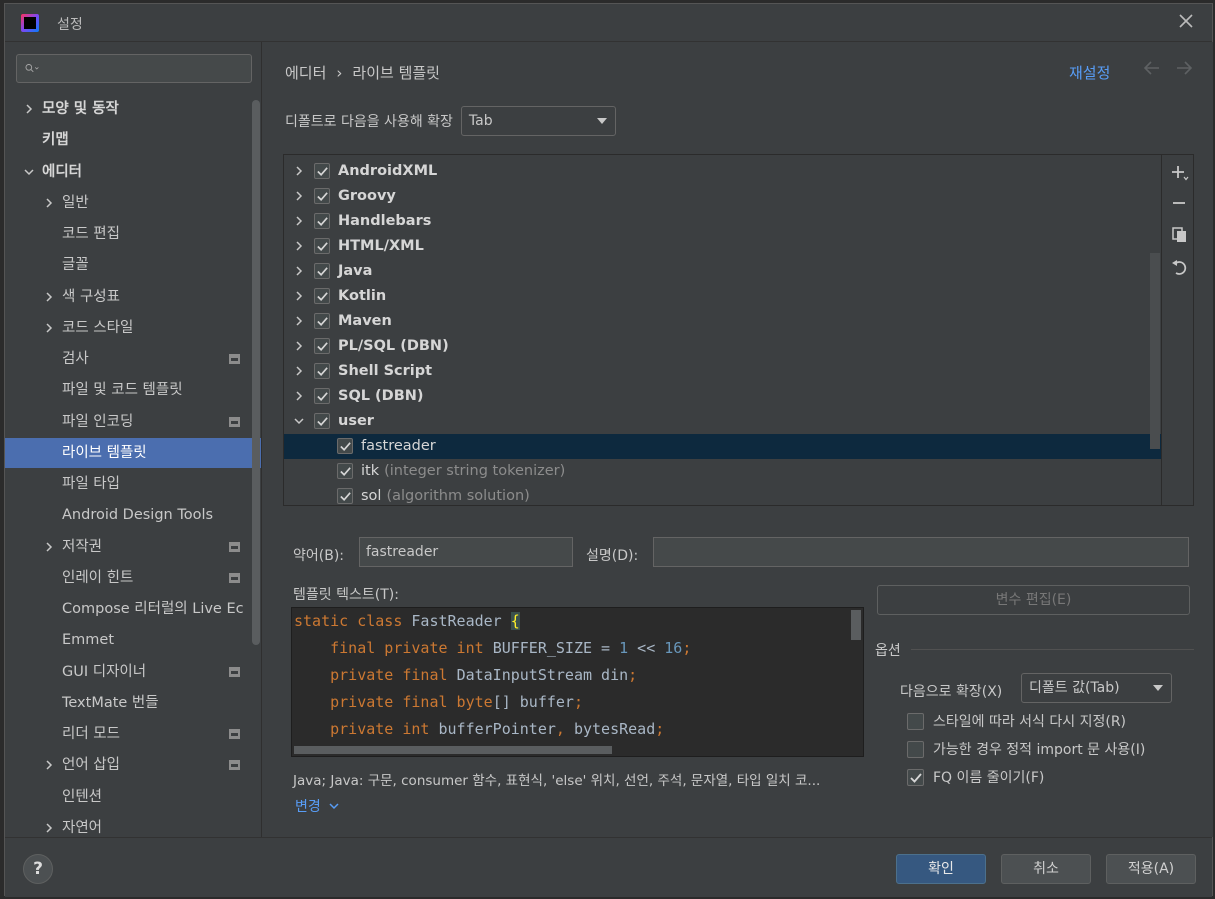  Describe the element at coordinates (1026, 749) in the screenshot. I see `static-import-option: 가능한 경우 정적 import 문 사용(I)` at that location.